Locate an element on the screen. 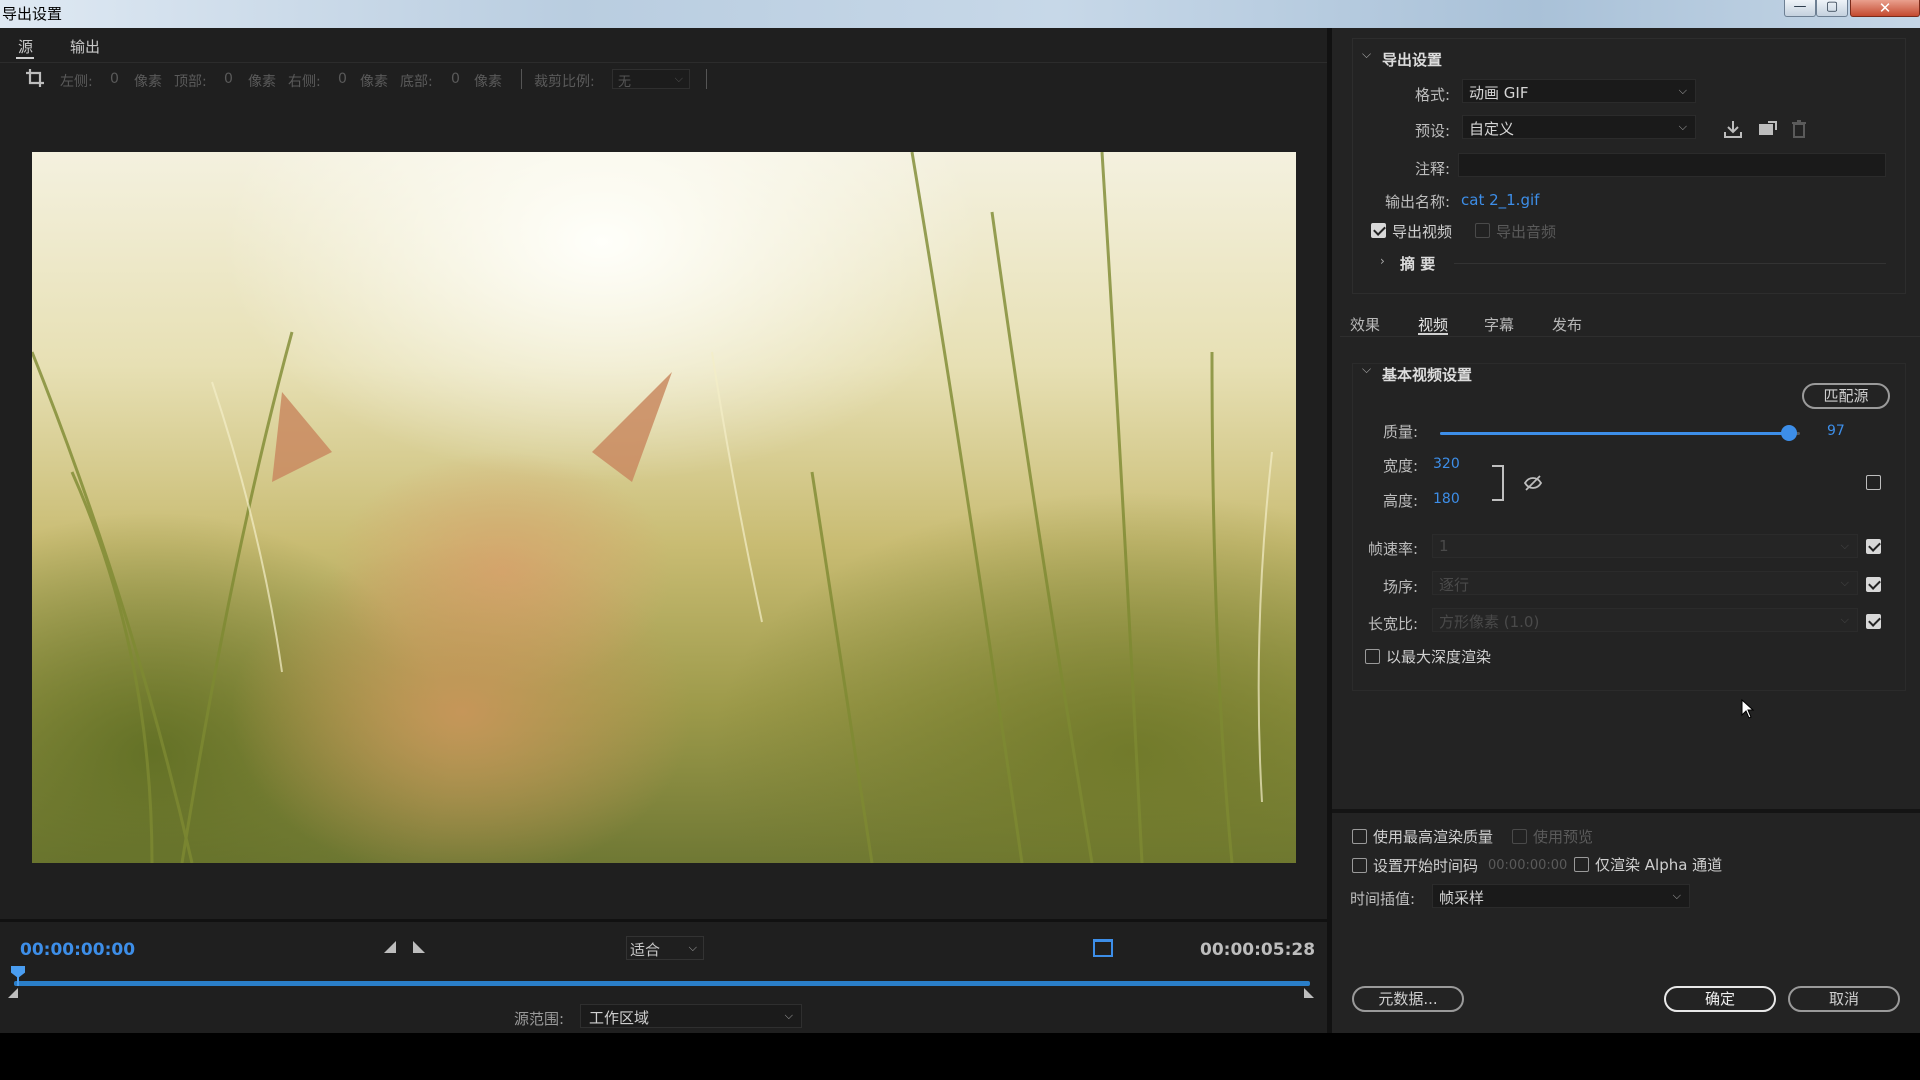 Image resolution: width=1920 pixels, height=1080 pixels. alpha-only-label: 仅渲染 Alpha 通道 is located at coordinates (1659, 865).